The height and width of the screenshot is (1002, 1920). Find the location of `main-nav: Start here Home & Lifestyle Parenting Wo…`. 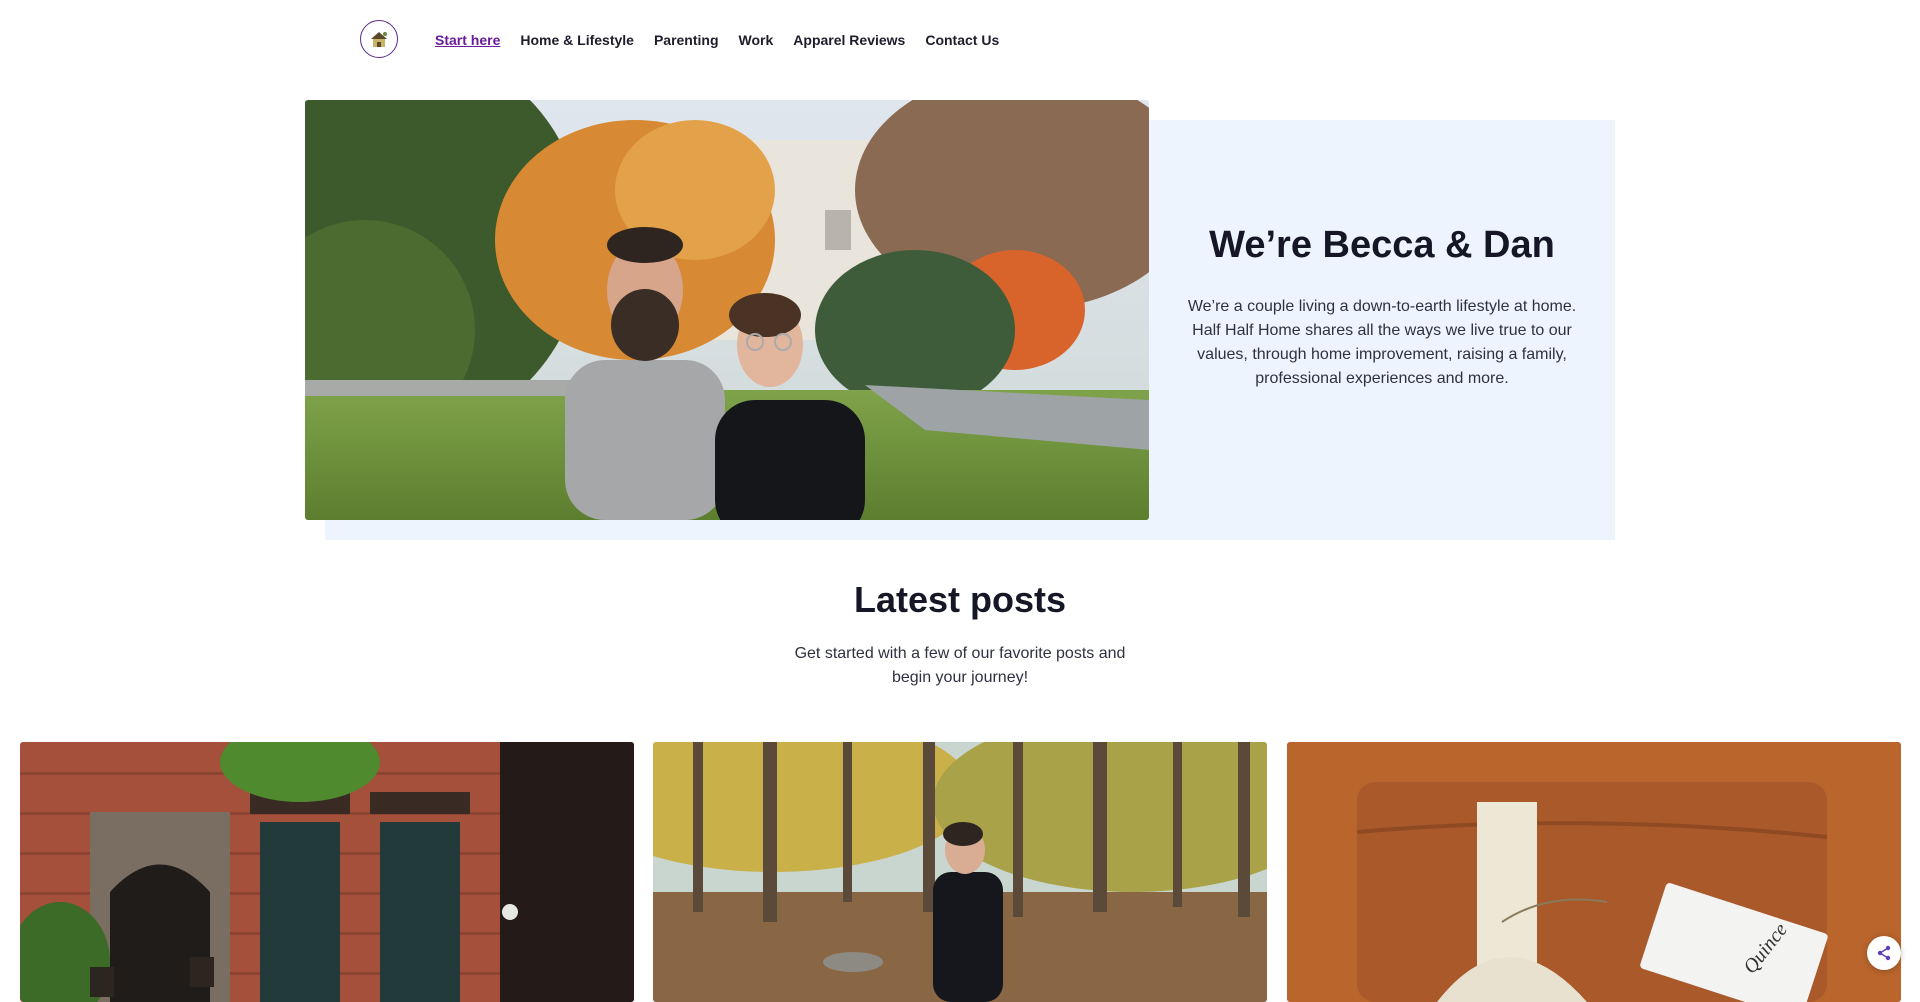

main-nav: Start here Home & Lifestyle Parenting Wo… is located at coordinates (717, 40).